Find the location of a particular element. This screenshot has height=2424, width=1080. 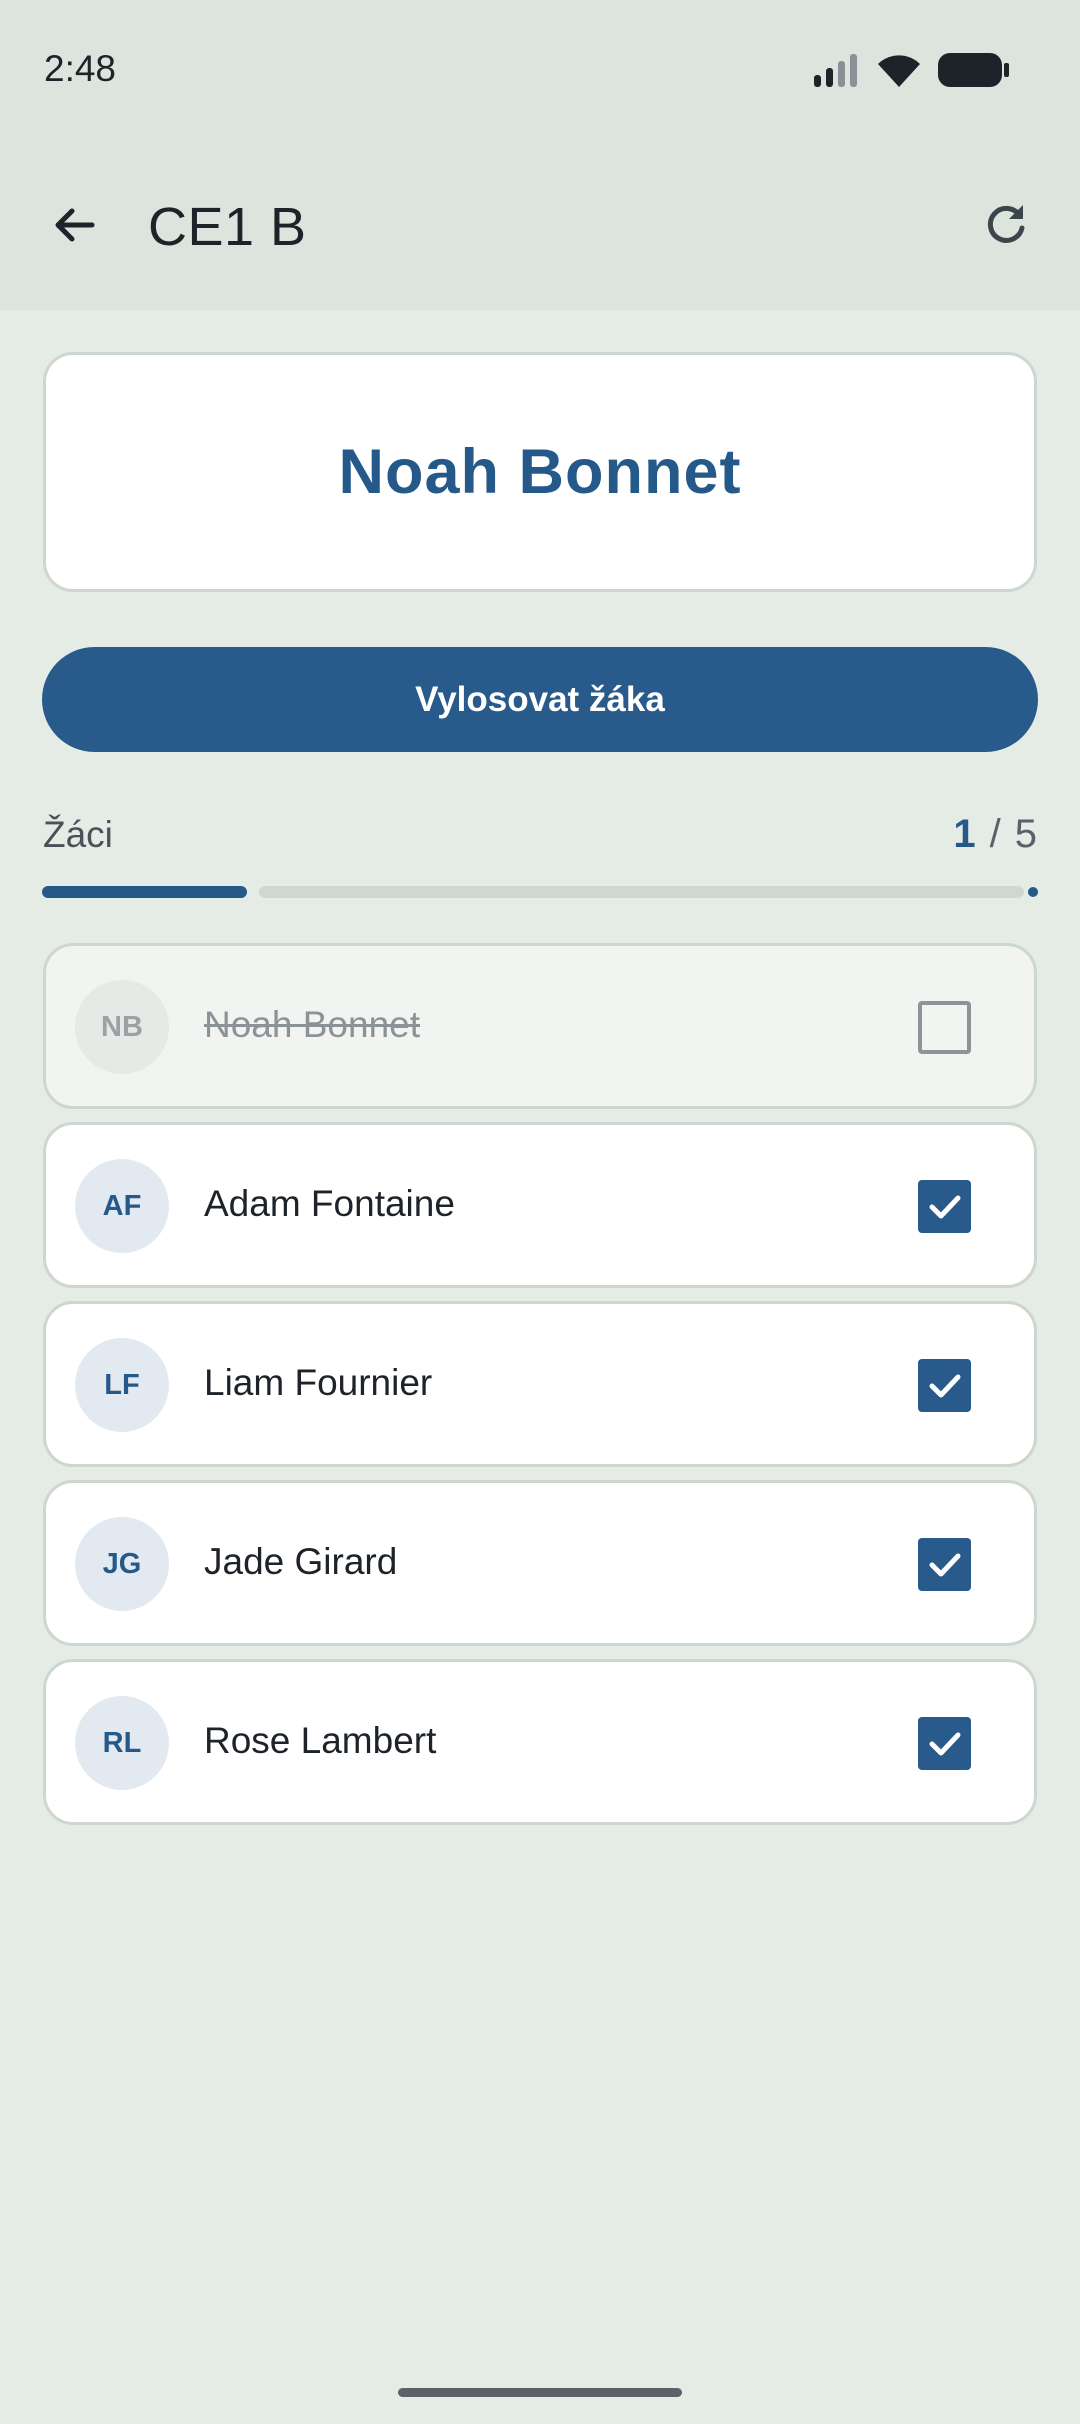

progress-end-dot is located at coordinates (1033, 892).